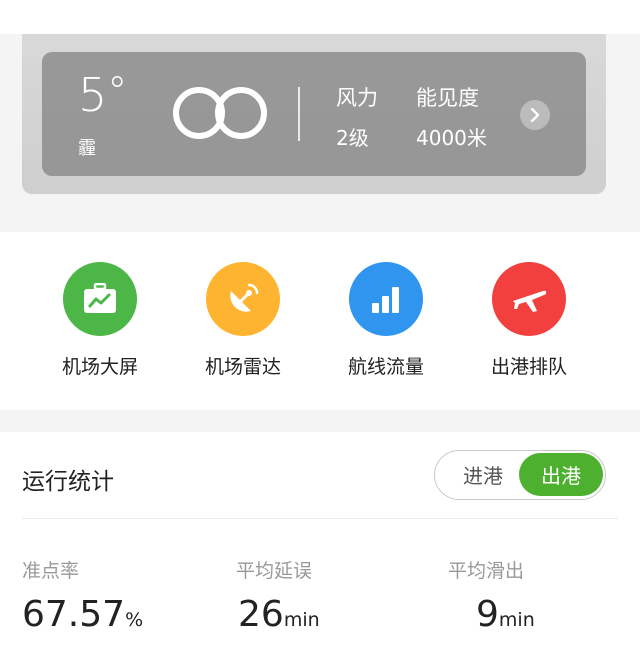 This screenshot has width=640, height=672. I want to click on weather-condition: 霾, so click(87, 148).